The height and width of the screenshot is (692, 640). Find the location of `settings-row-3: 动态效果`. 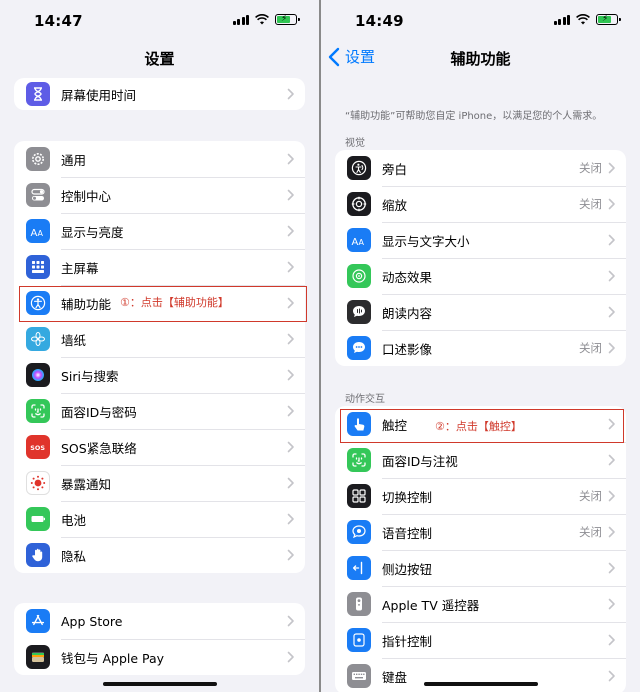

settings-row-3: 动态效果 is located at coordinates (480, 276).